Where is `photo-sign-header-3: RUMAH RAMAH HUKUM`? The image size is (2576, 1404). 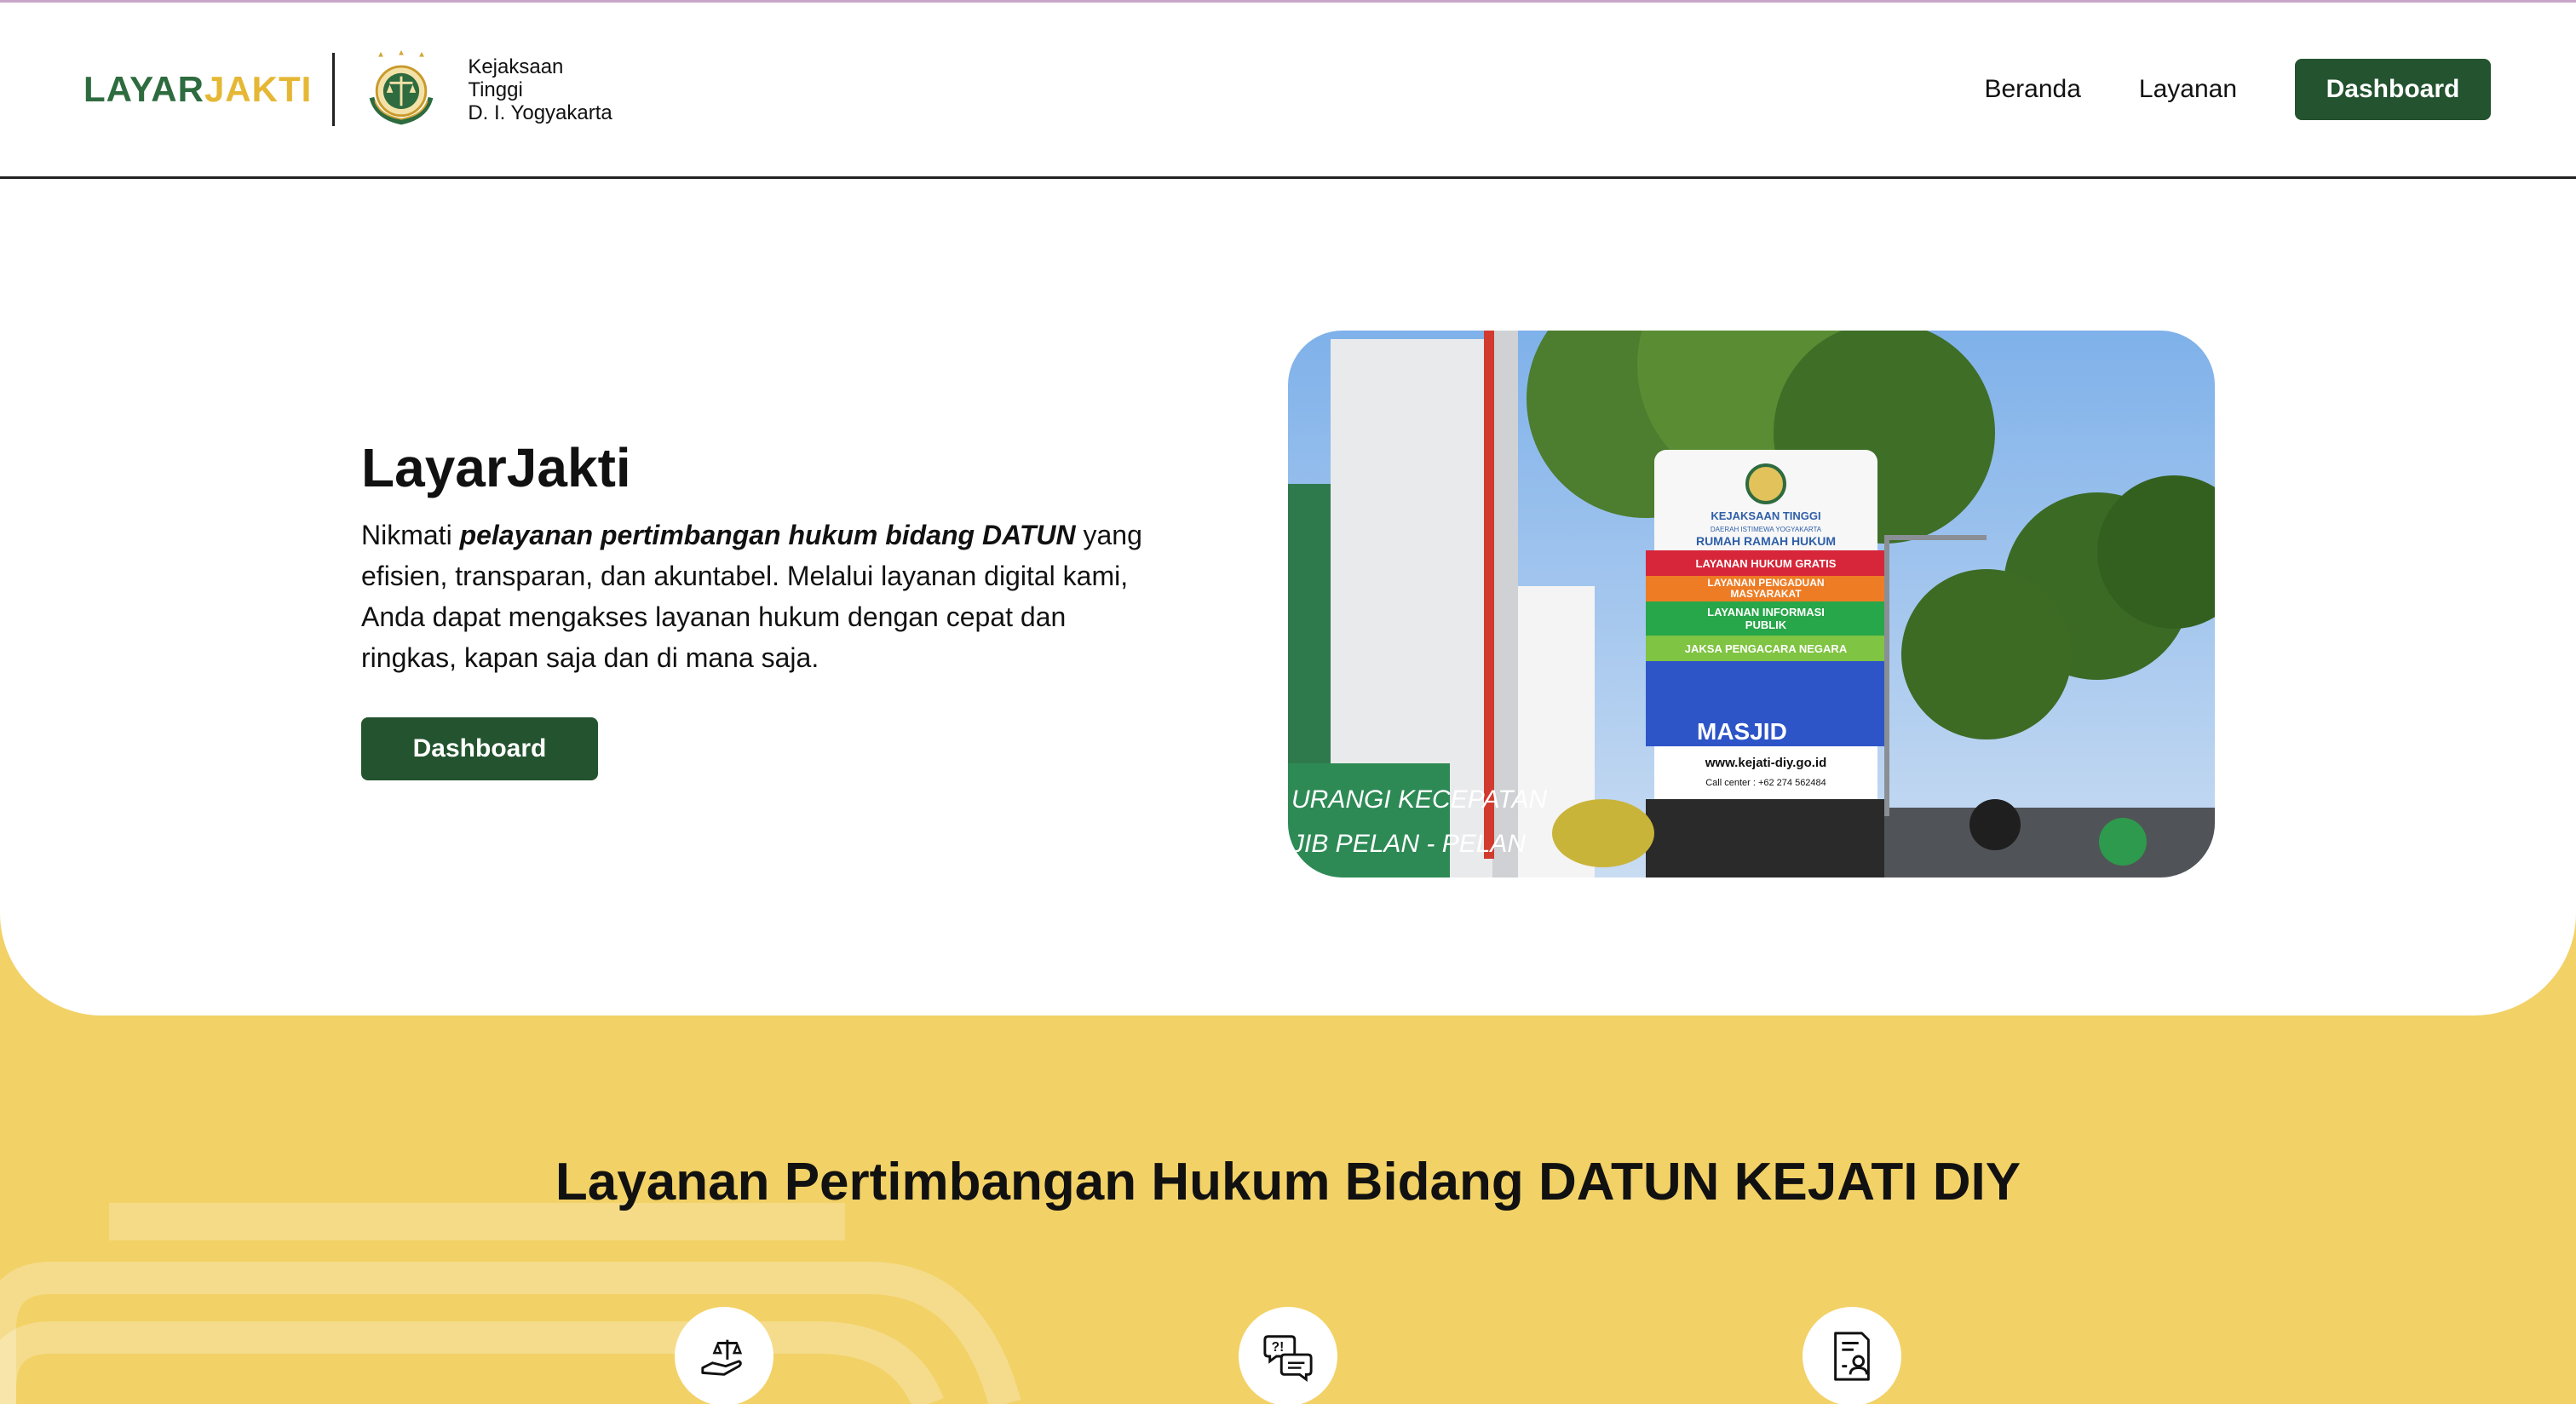 photo-sign-header-3: RUMAH RAMAH HUKUM is located at coordinates (1766, 541).